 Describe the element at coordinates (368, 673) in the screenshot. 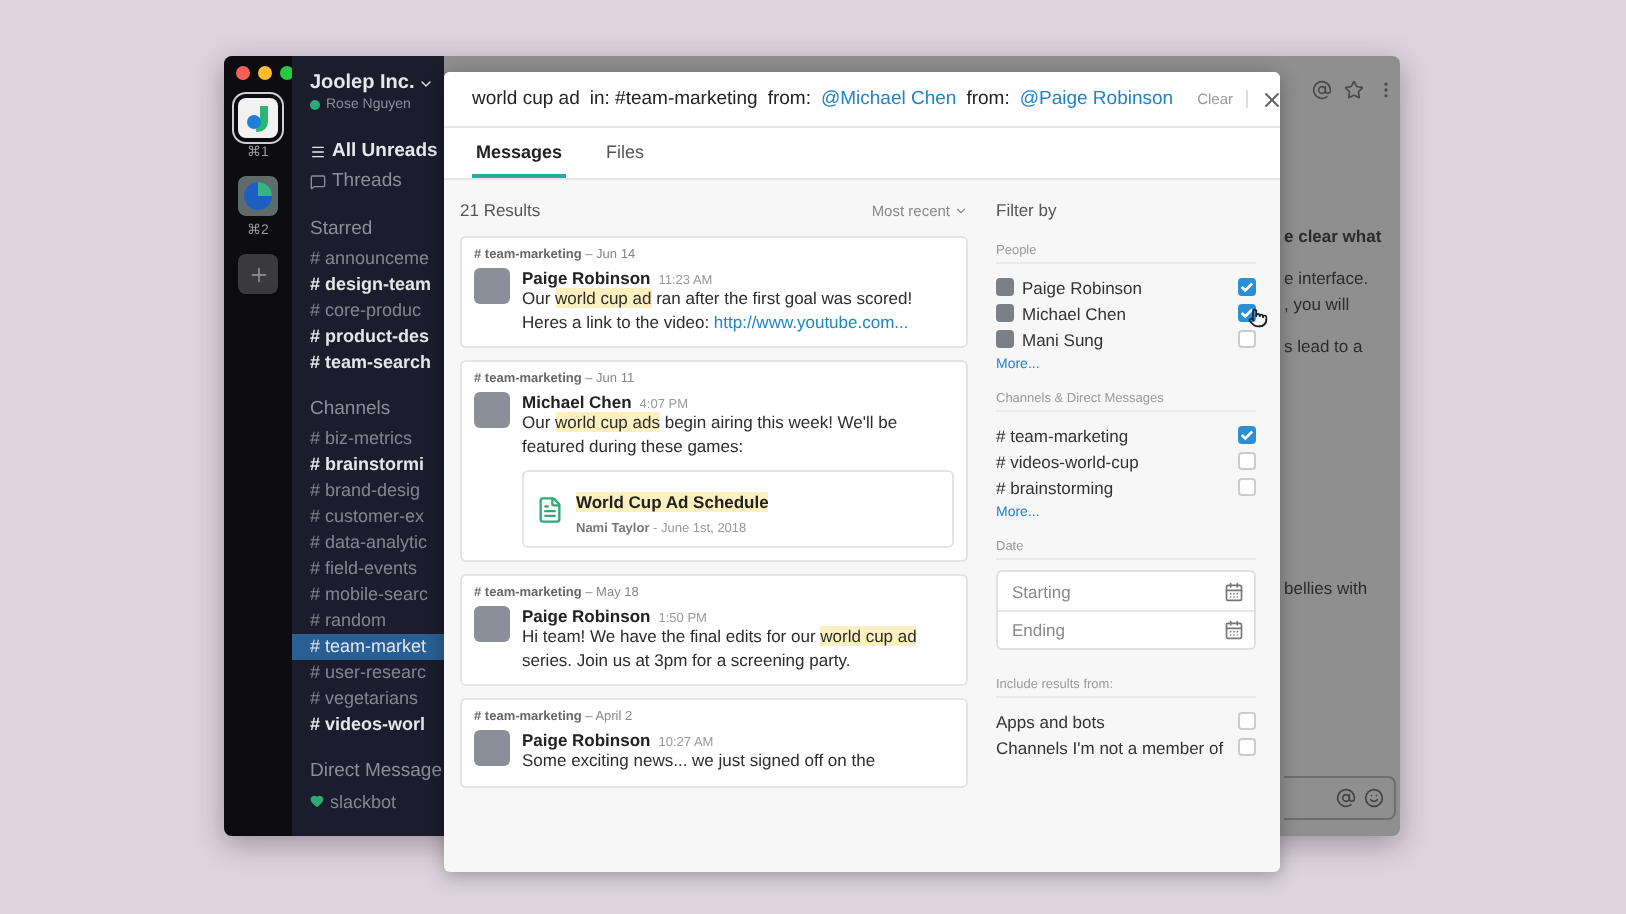

I see `channel-item: # user-researc` at that location.